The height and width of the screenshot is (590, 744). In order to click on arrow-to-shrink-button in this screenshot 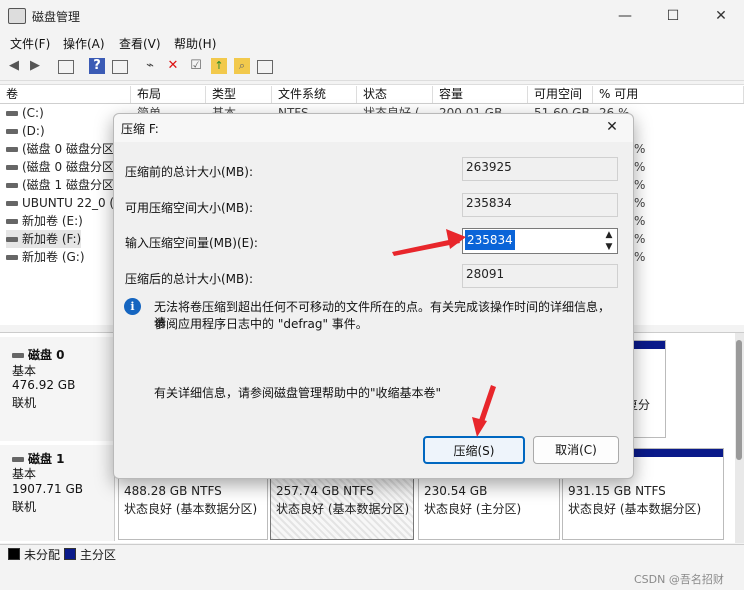, I will do `click(484, 411)`.